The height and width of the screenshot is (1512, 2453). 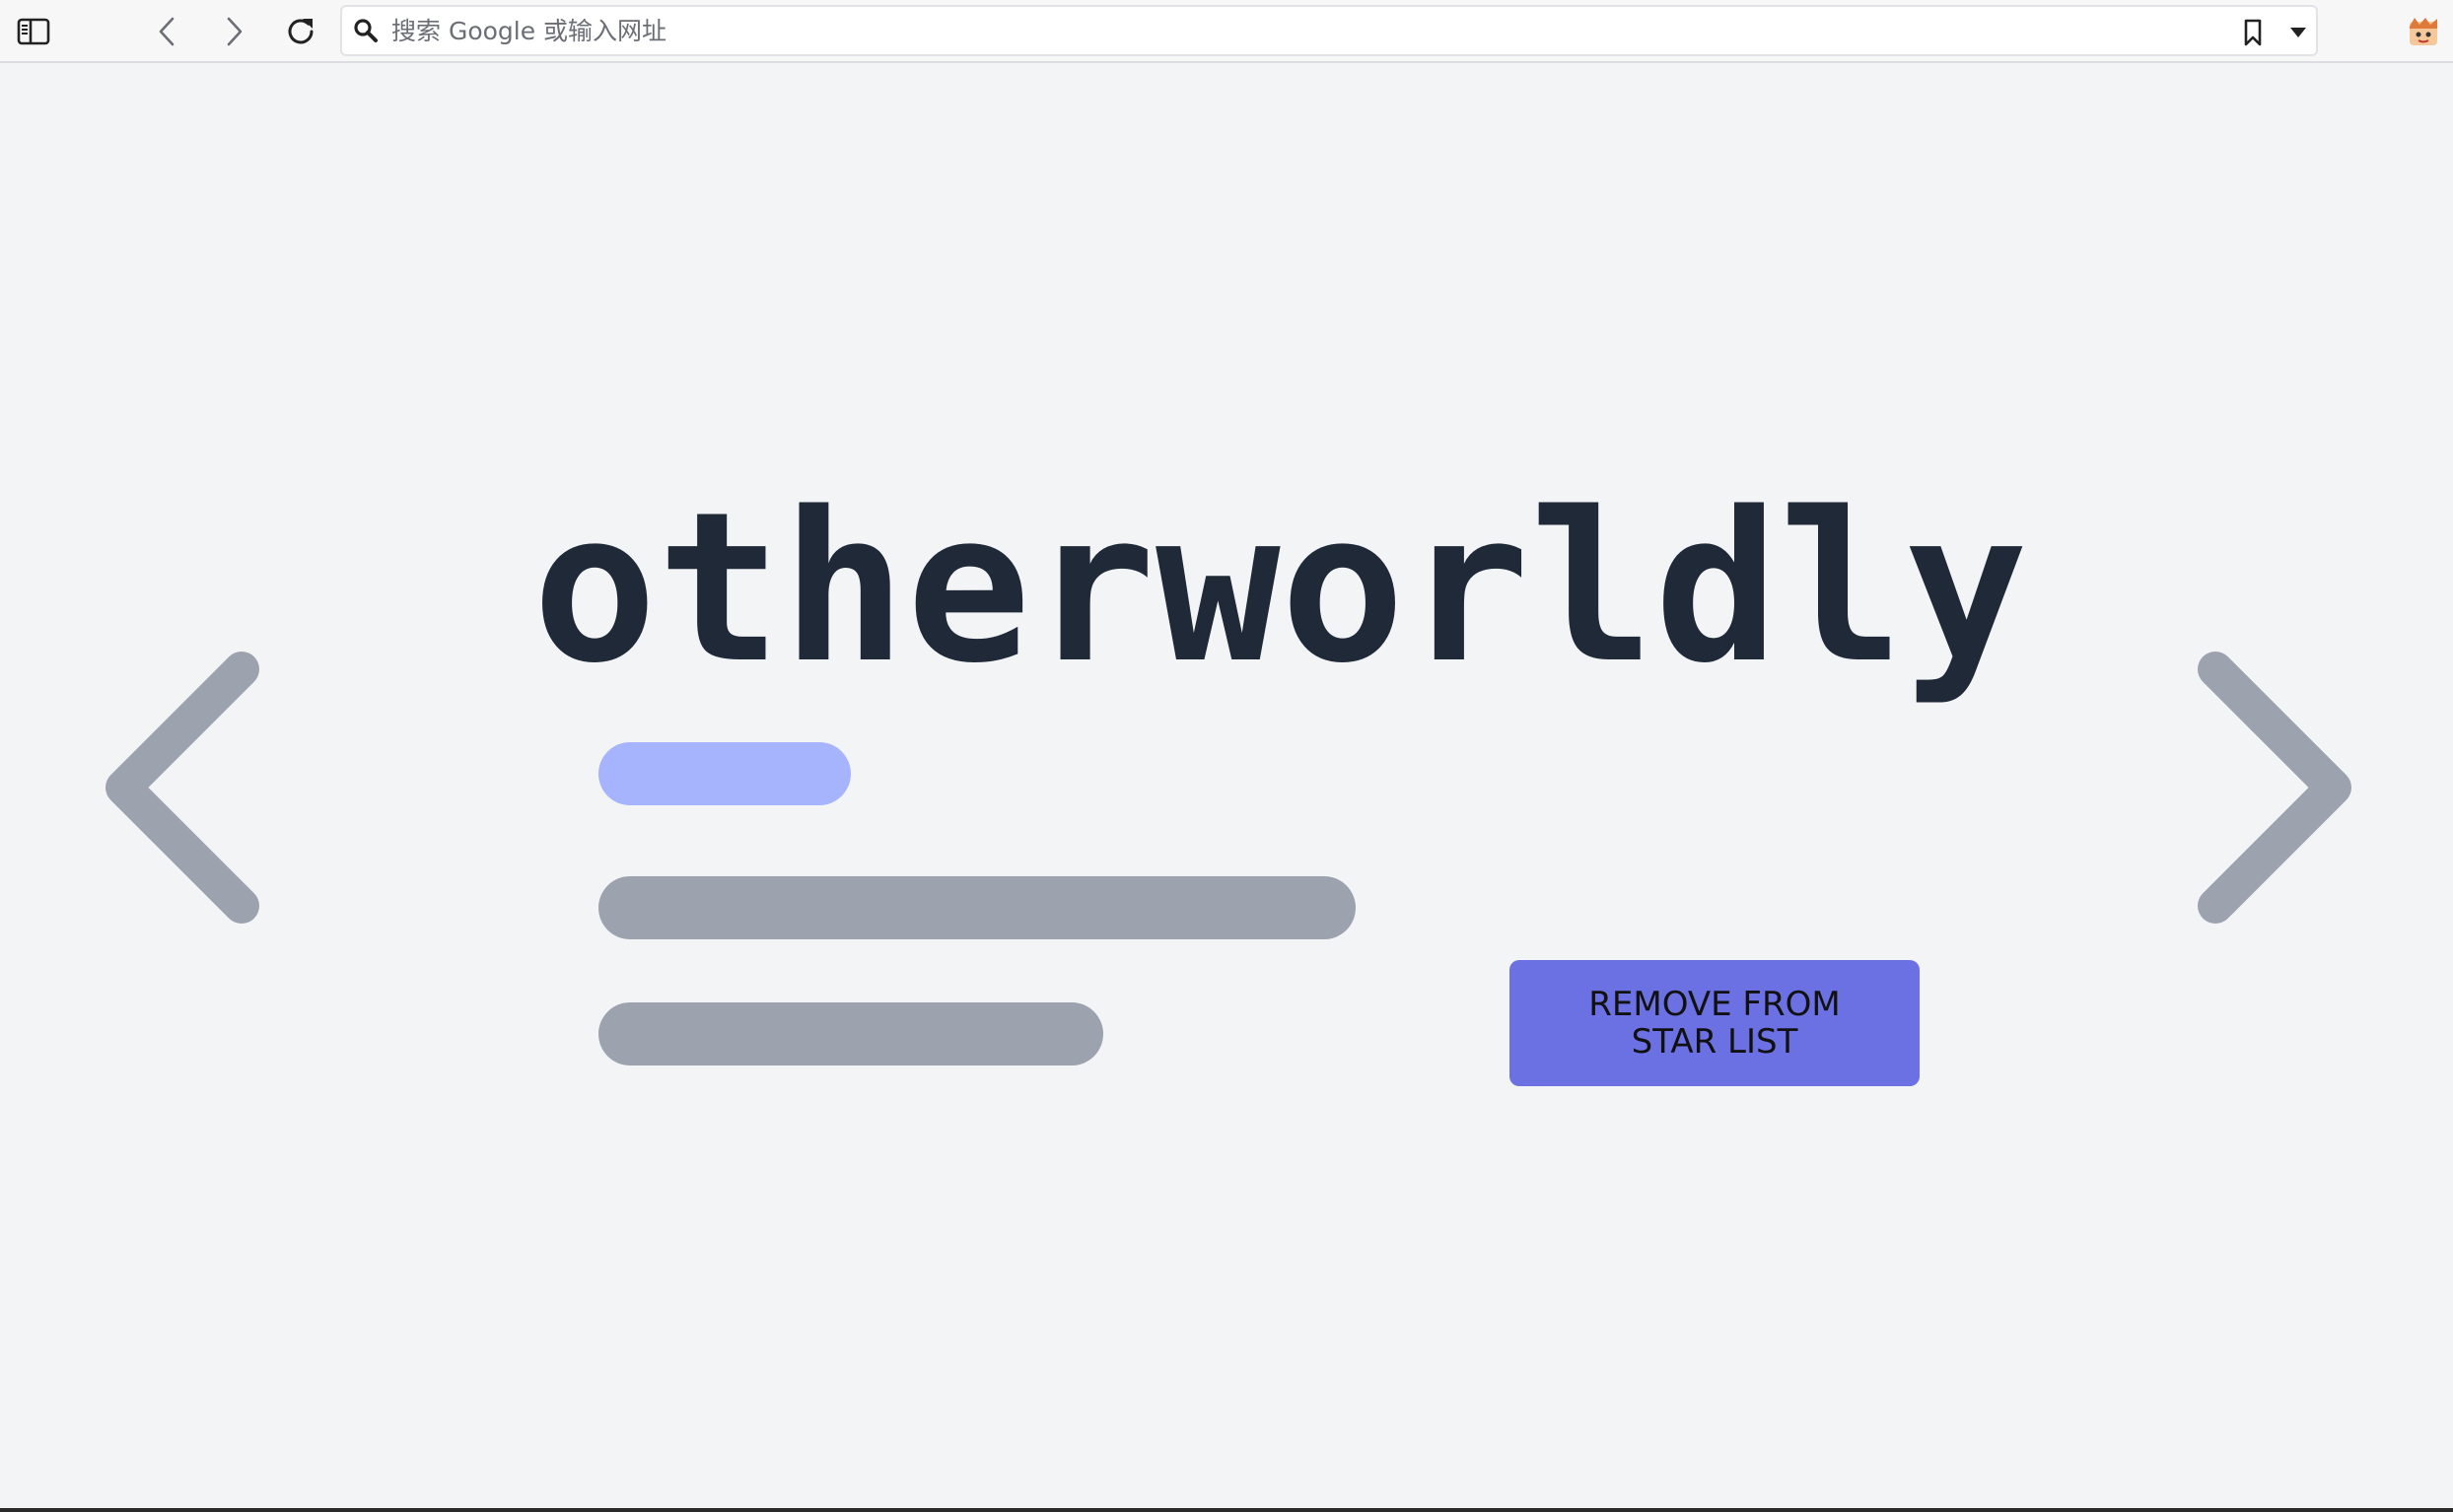 I want to click on search-icon, so click(x=366, y=31).